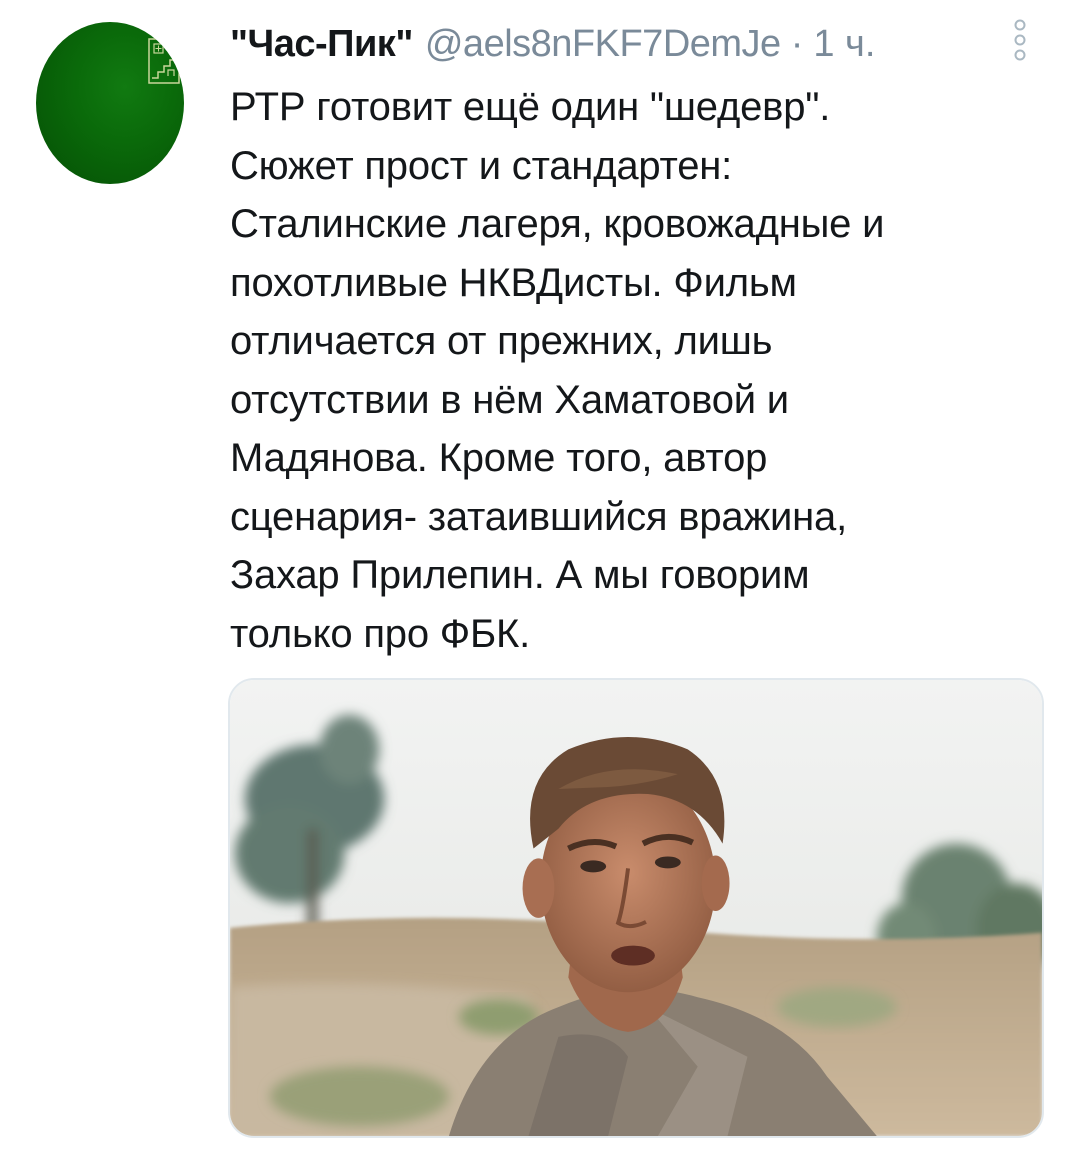  Describe the element at coordinates (110, 103) in the screenshot. I see `avatar` at that location.